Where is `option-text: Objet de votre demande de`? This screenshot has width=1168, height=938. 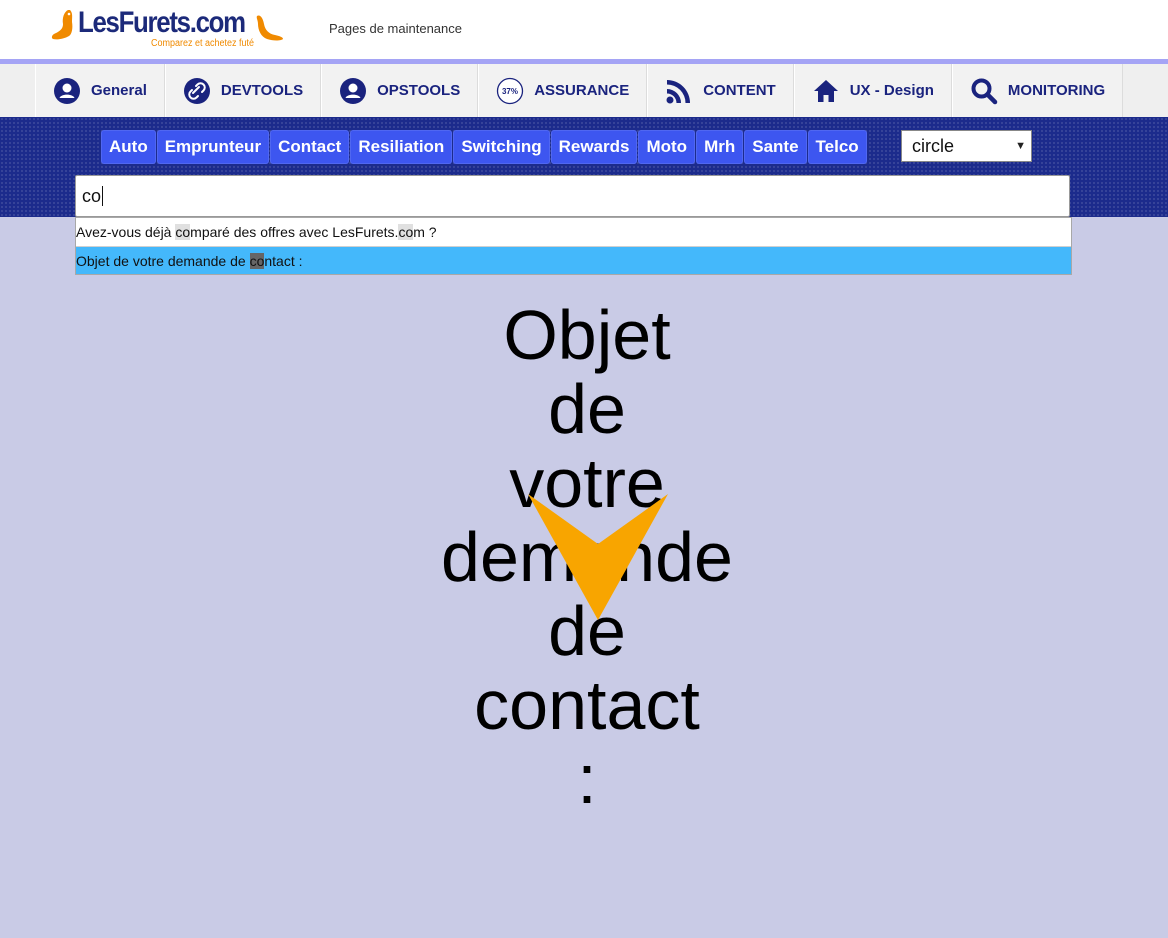
option-text: Objet de votre demande de is located at coordinates (163, 261).